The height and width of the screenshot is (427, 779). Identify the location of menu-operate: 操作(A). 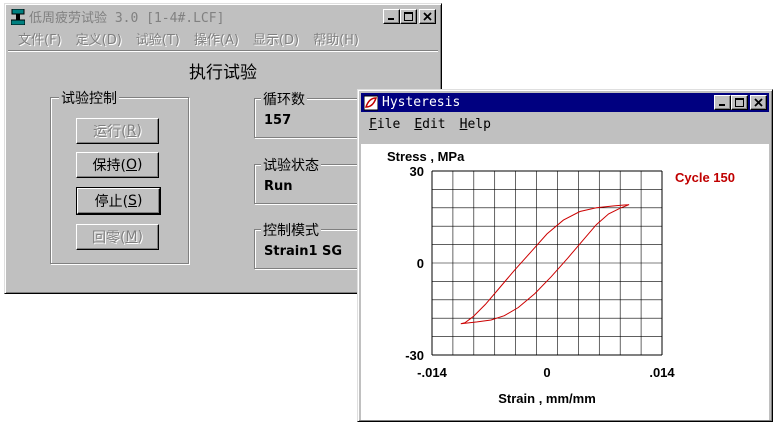
(216, 38).